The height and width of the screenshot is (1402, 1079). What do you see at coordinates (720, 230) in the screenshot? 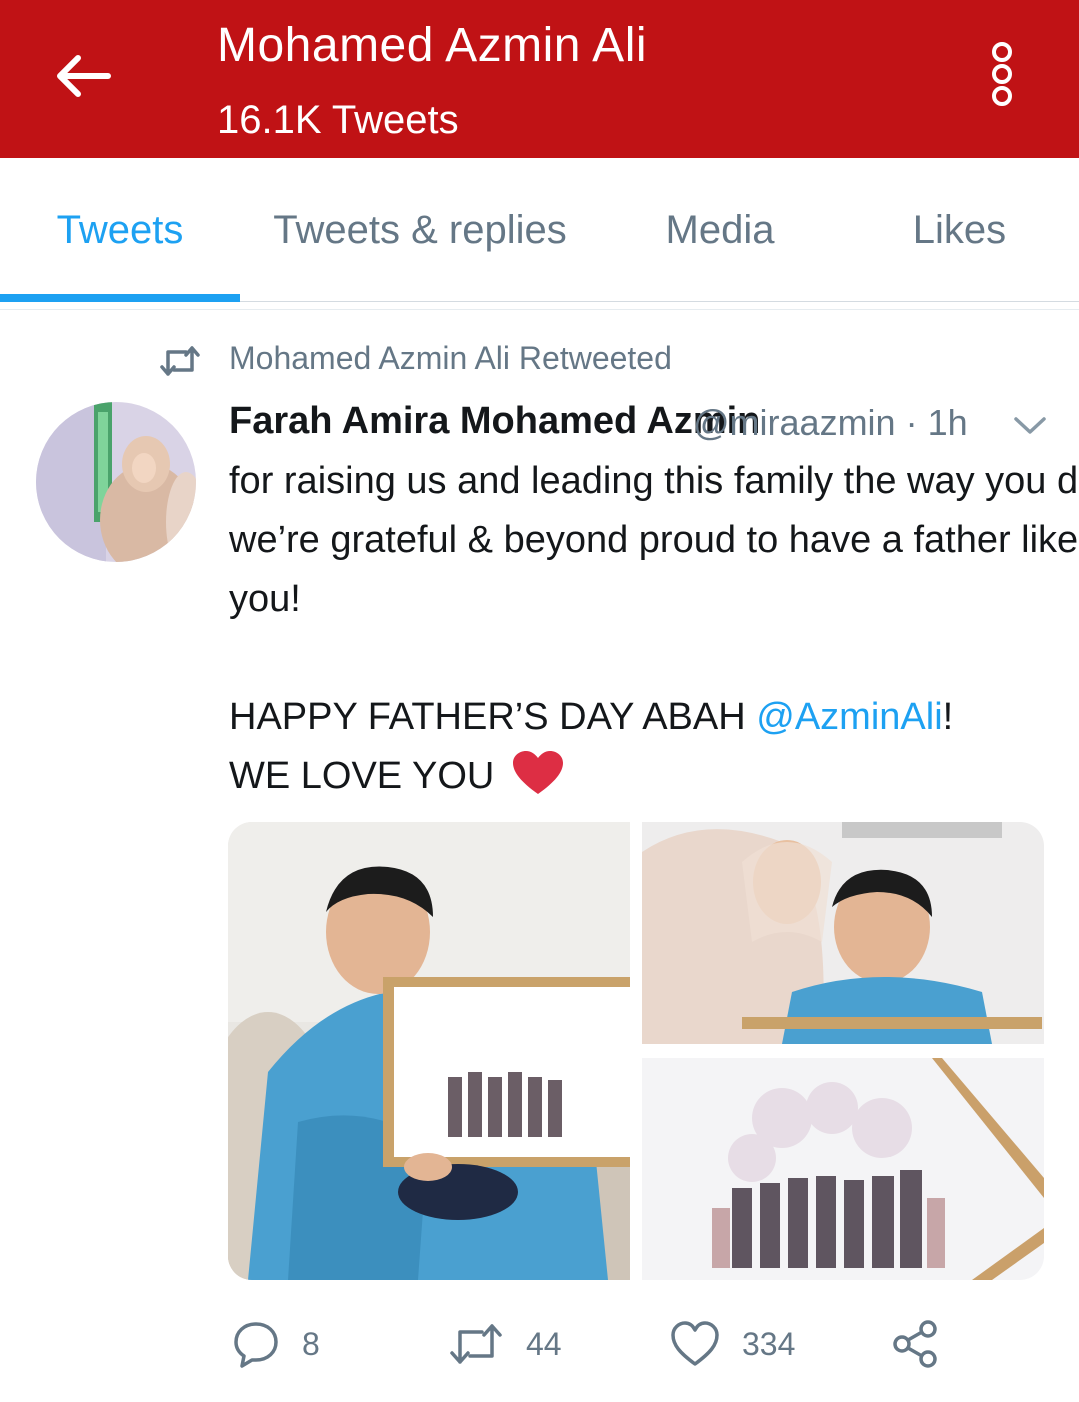
I see `tab-media: Media` at bounding box center [720, 230].